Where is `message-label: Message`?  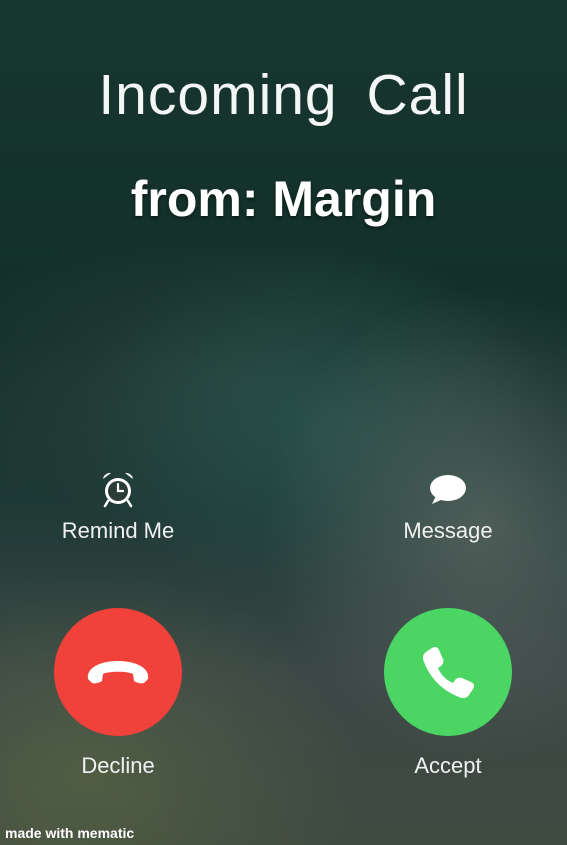
message-label: Message is located at coordinates (448, 530).